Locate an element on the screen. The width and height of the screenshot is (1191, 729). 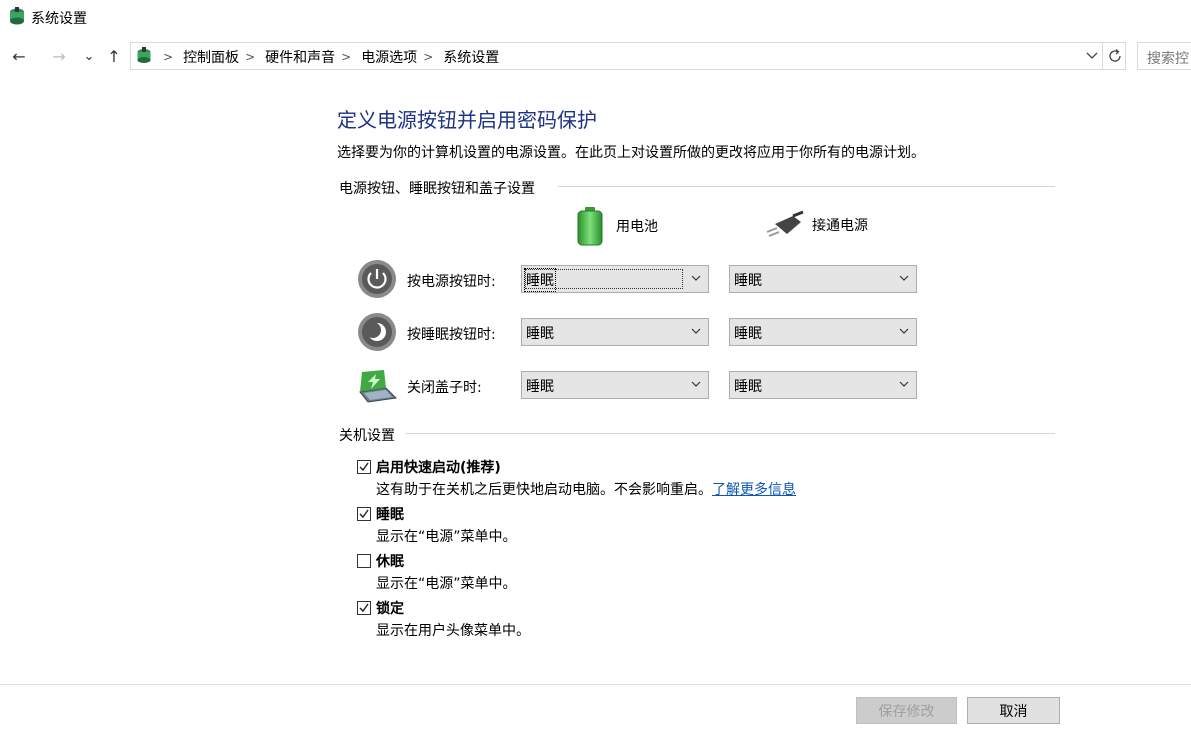
lock-description: 显示在用户头像菜单中。 is located at coordinates (453, 631).